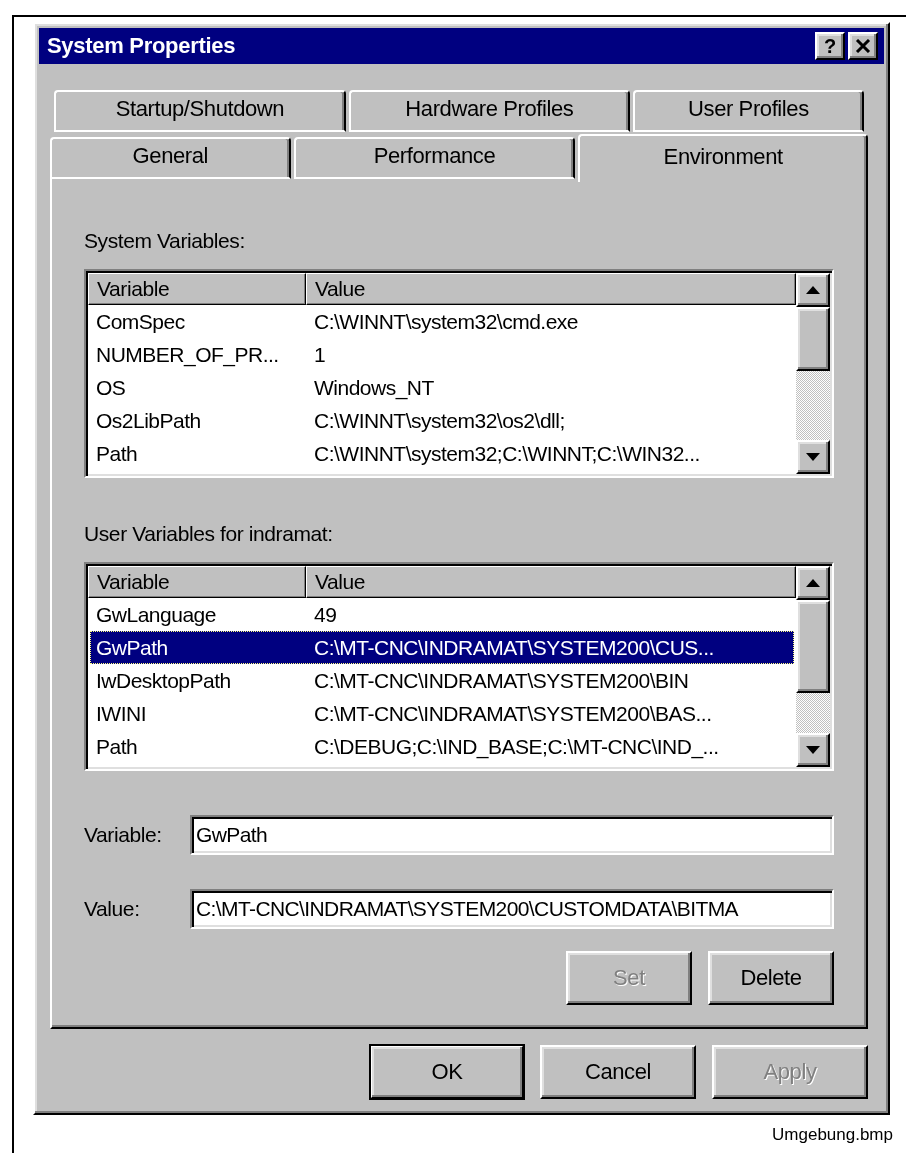  Describe the element at coordinates (512, 909) in the screenshot. I see `input-field: C:\MT-CNC\INDRAMAT\SYSTEM200\CUSTOMDATA\BITMA` at that location.